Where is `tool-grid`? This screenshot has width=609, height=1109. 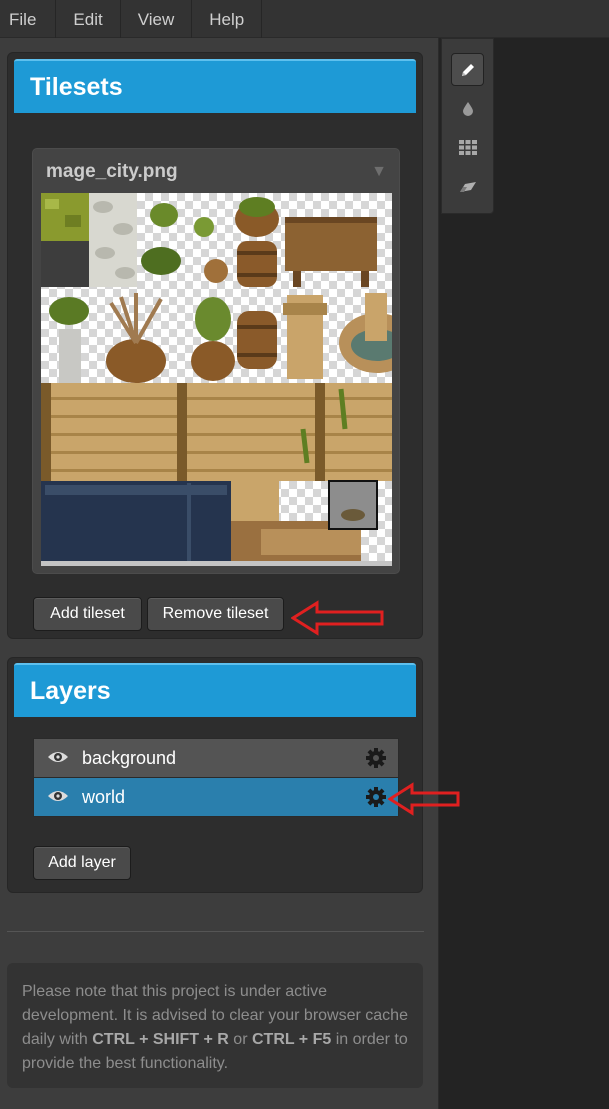 tool-grid is located at coordinates (467, 147).